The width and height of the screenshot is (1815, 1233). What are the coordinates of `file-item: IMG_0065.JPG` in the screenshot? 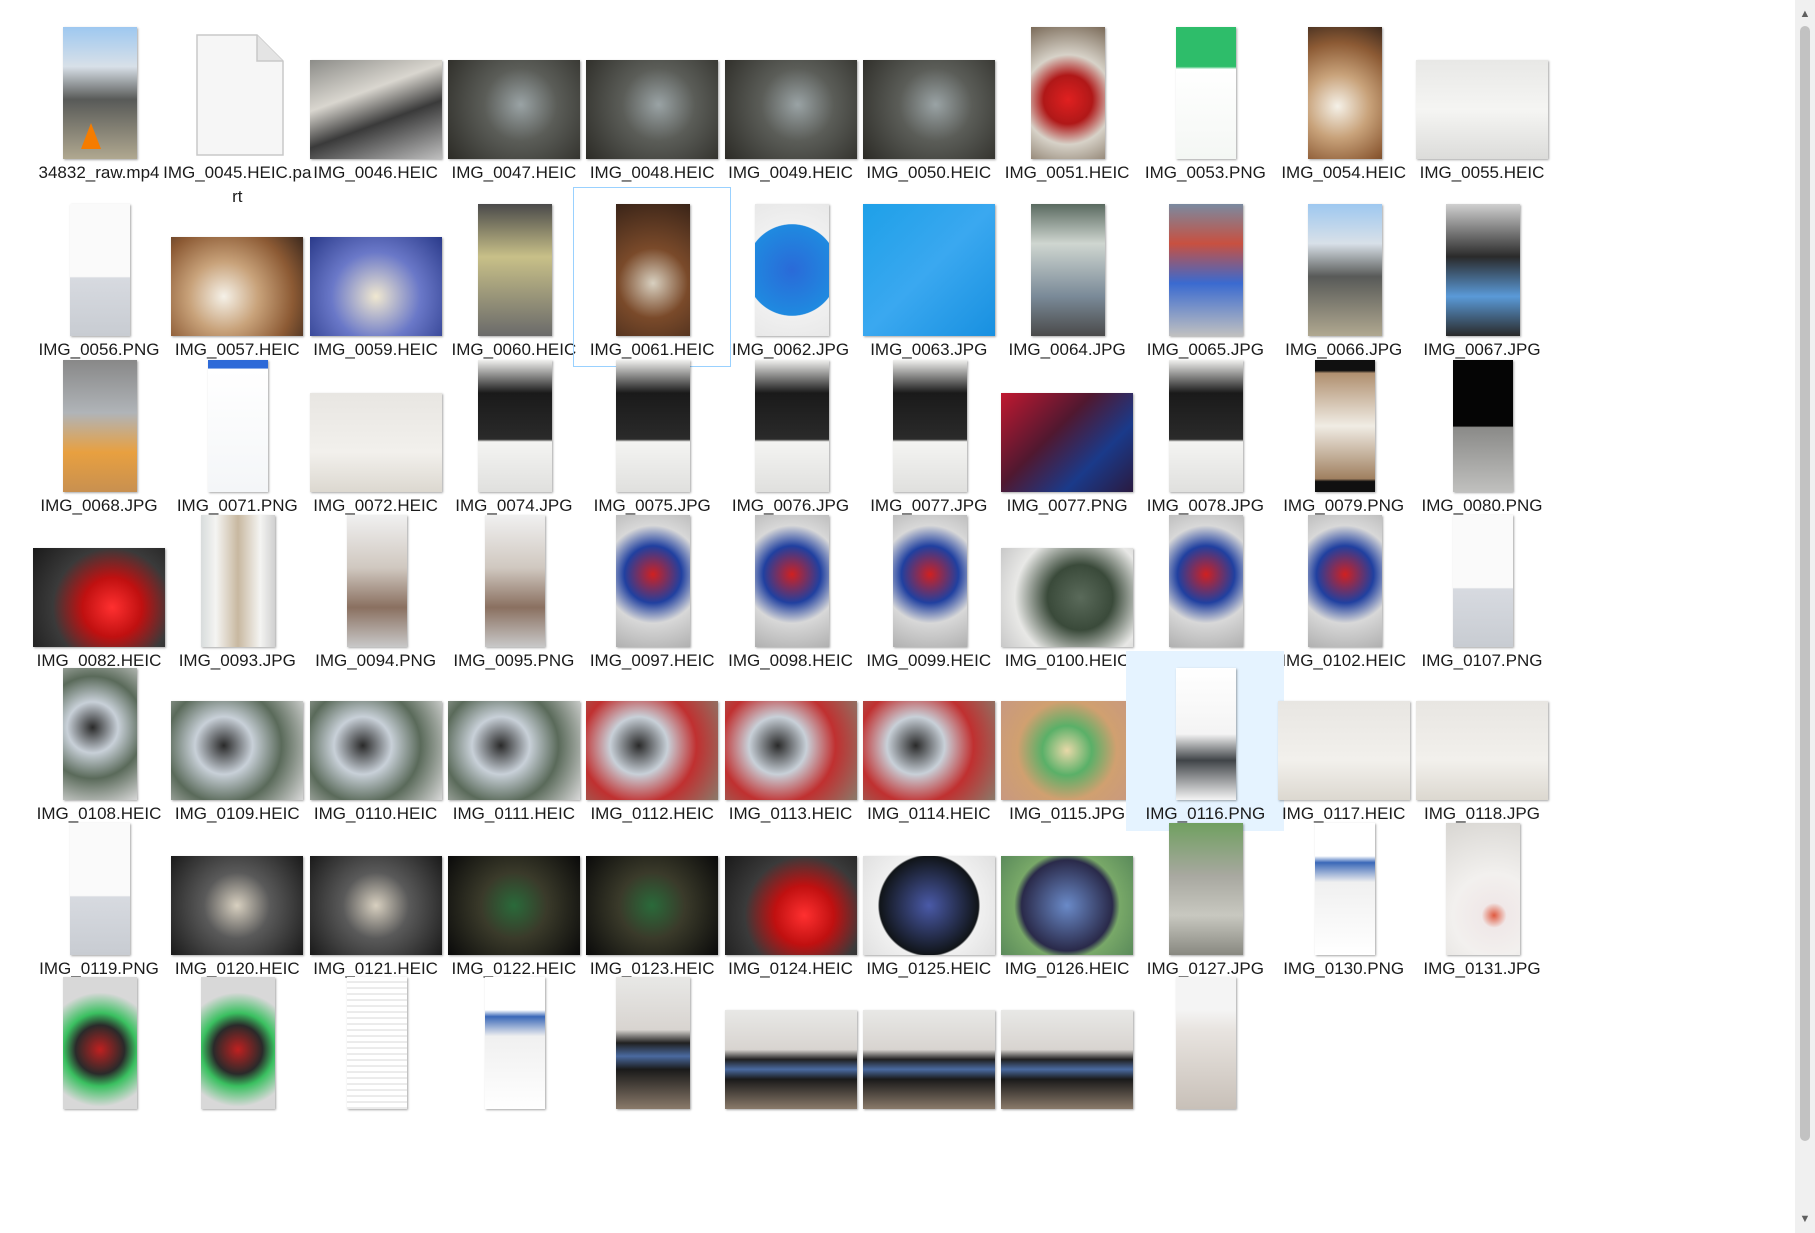 It's located at (1205, 277).